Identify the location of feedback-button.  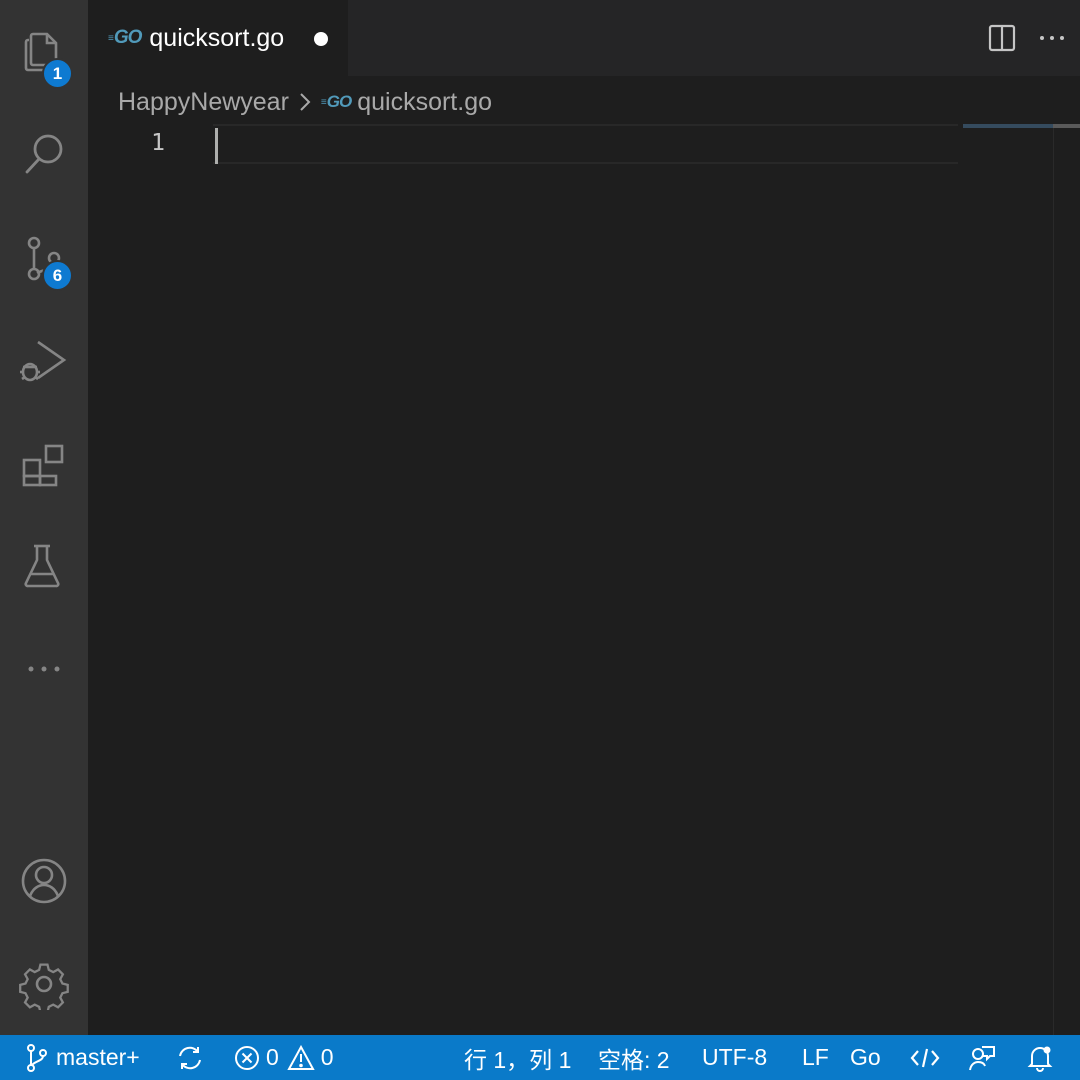
(982, 1057).